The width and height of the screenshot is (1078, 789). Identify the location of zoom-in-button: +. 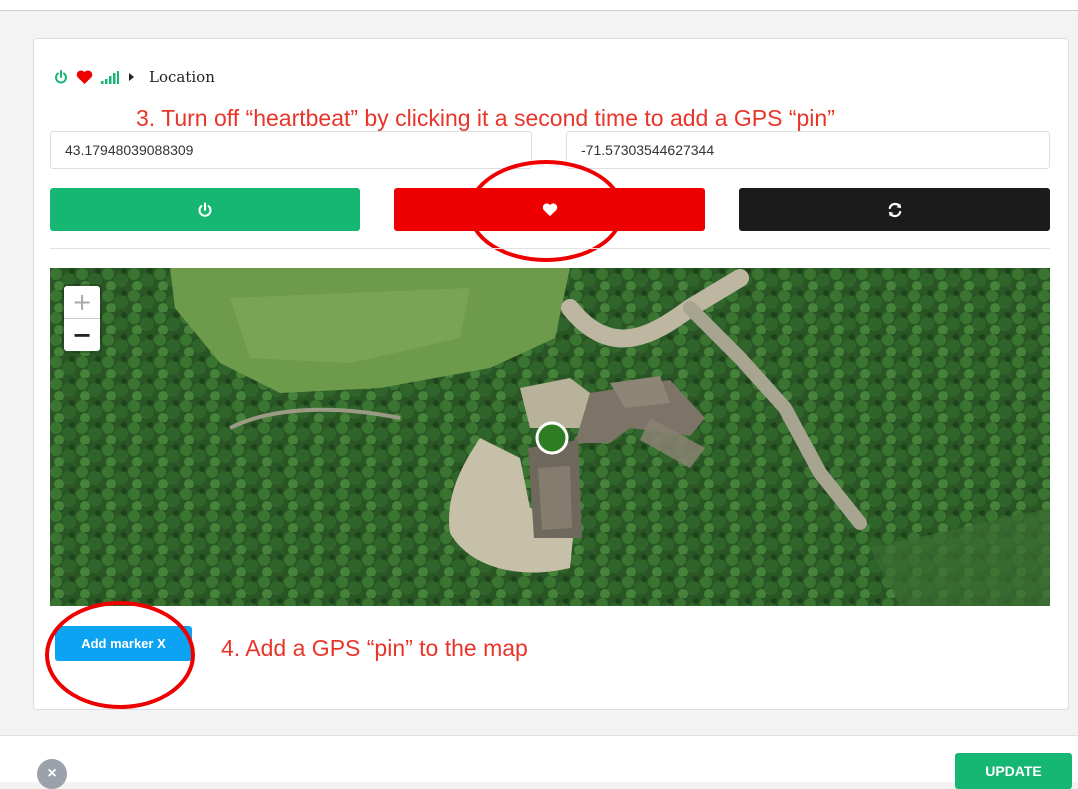
(82, 302).